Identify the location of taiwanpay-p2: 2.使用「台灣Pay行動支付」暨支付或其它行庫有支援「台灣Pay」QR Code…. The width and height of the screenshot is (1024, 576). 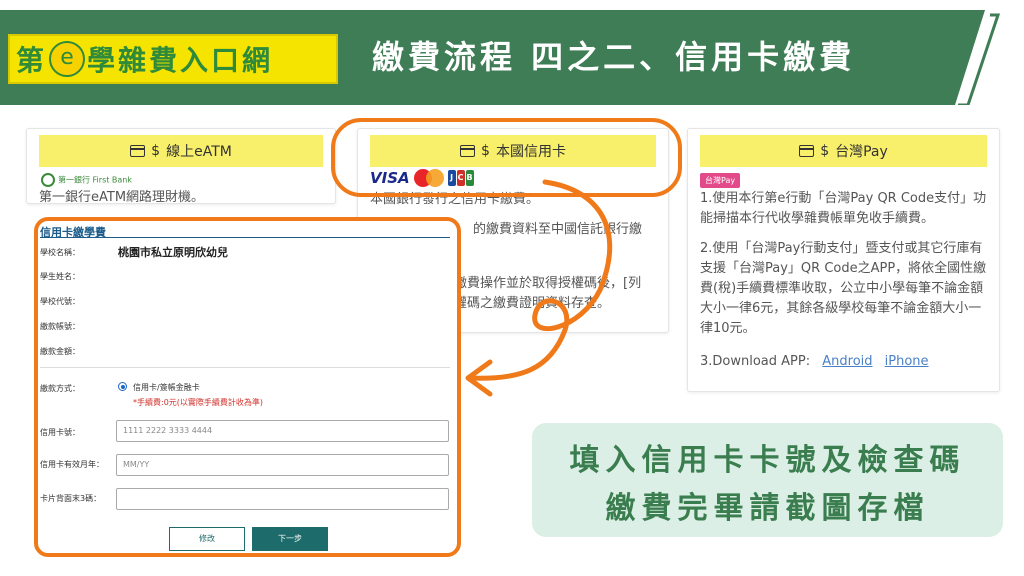
(843, 288).